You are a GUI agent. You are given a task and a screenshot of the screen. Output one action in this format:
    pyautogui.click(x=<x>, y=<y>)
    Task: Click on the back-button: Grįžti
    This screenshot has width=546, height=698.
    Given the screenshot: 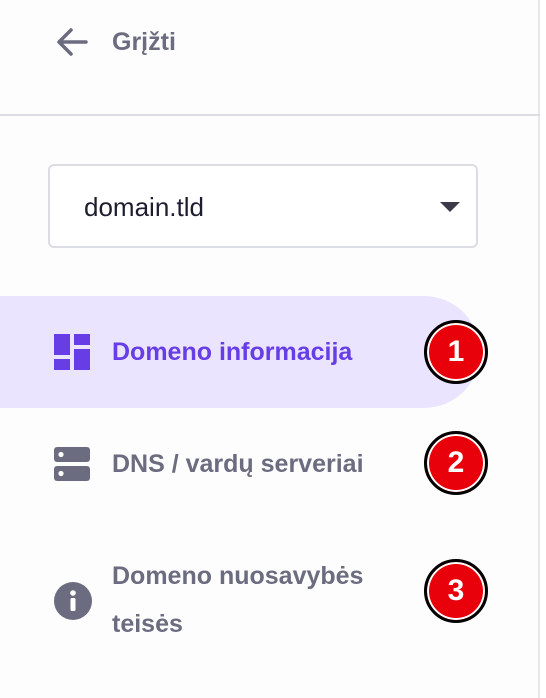 What is the action you would take?
    pyautogui.click(x=115, y=42)
    